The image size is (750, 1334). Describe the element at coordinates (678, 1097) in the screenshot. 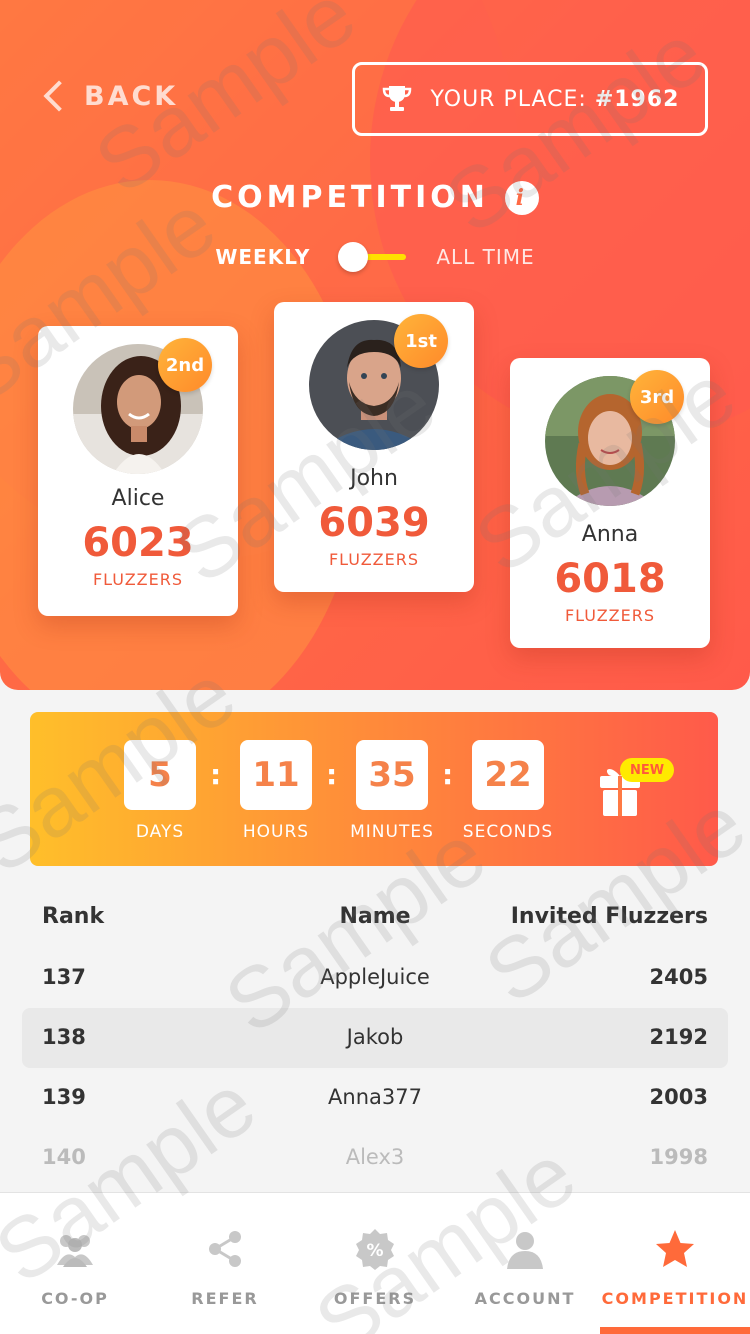

I see `row-value: 2003` at that location.